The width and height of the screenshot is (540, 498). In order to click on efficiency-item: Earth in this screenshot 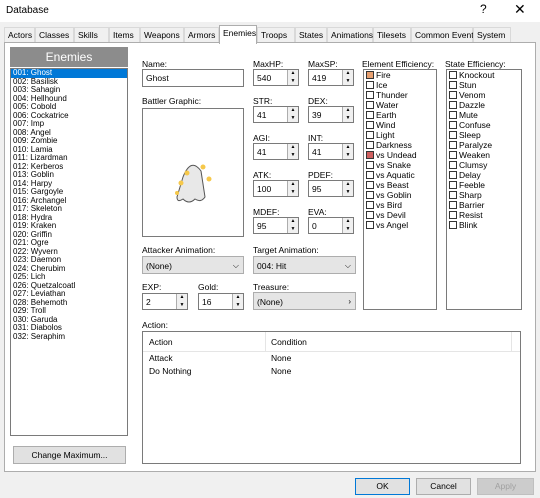, I will do `click(400, 115)`.